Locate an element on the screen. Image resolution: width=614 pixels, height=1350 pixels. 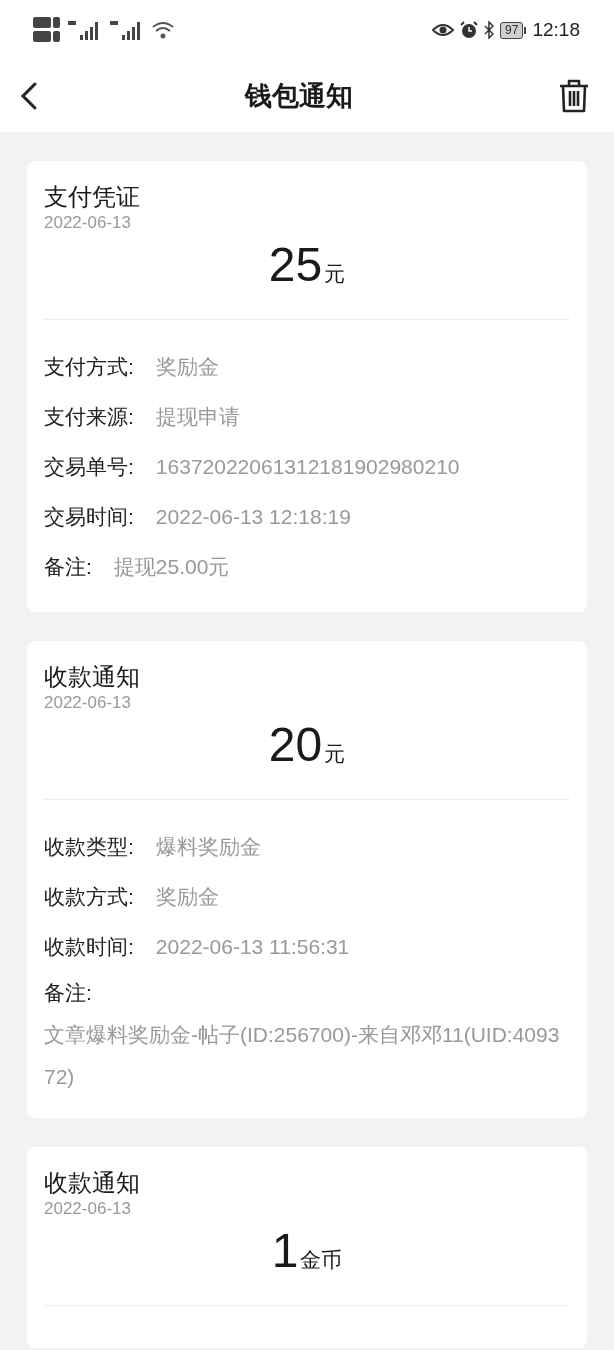
field-label: 收款类型: is located at coordinates (89, 847).